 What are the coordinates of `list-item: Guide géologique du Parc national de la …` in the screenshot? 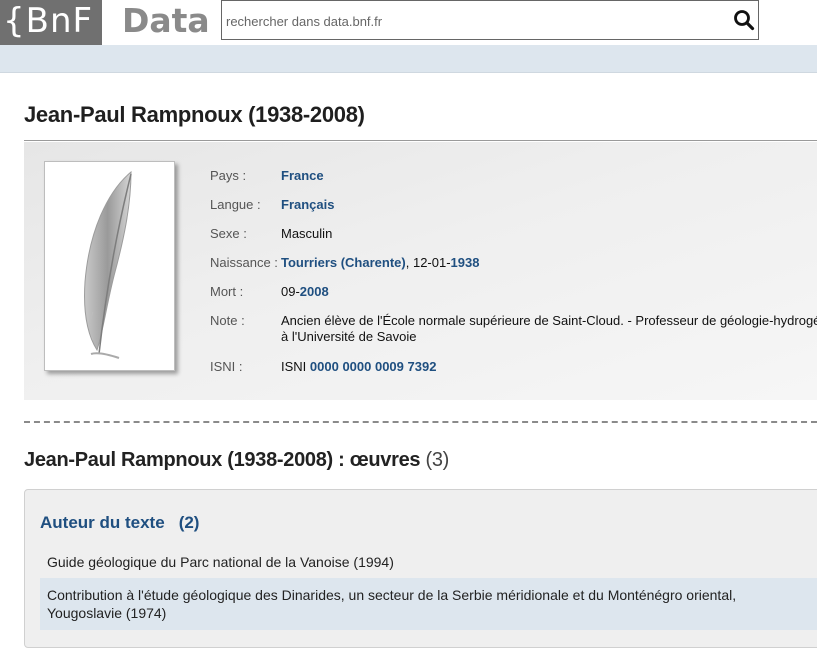 It's located at (428, 562).